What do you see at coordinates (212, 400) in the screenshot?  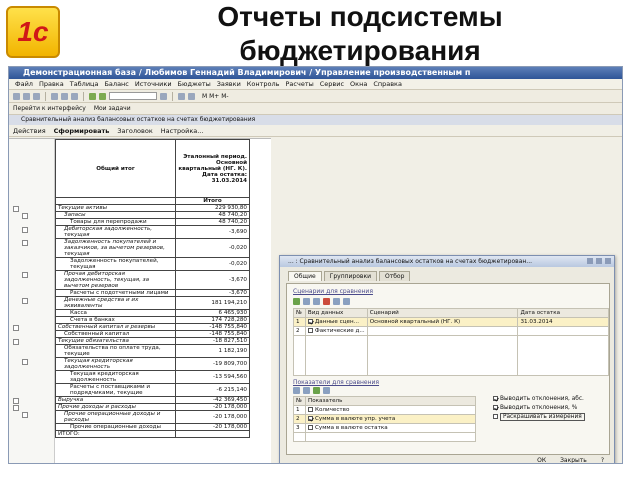 I see `row-value: -42 369,450` at bounding box center [212, 400].